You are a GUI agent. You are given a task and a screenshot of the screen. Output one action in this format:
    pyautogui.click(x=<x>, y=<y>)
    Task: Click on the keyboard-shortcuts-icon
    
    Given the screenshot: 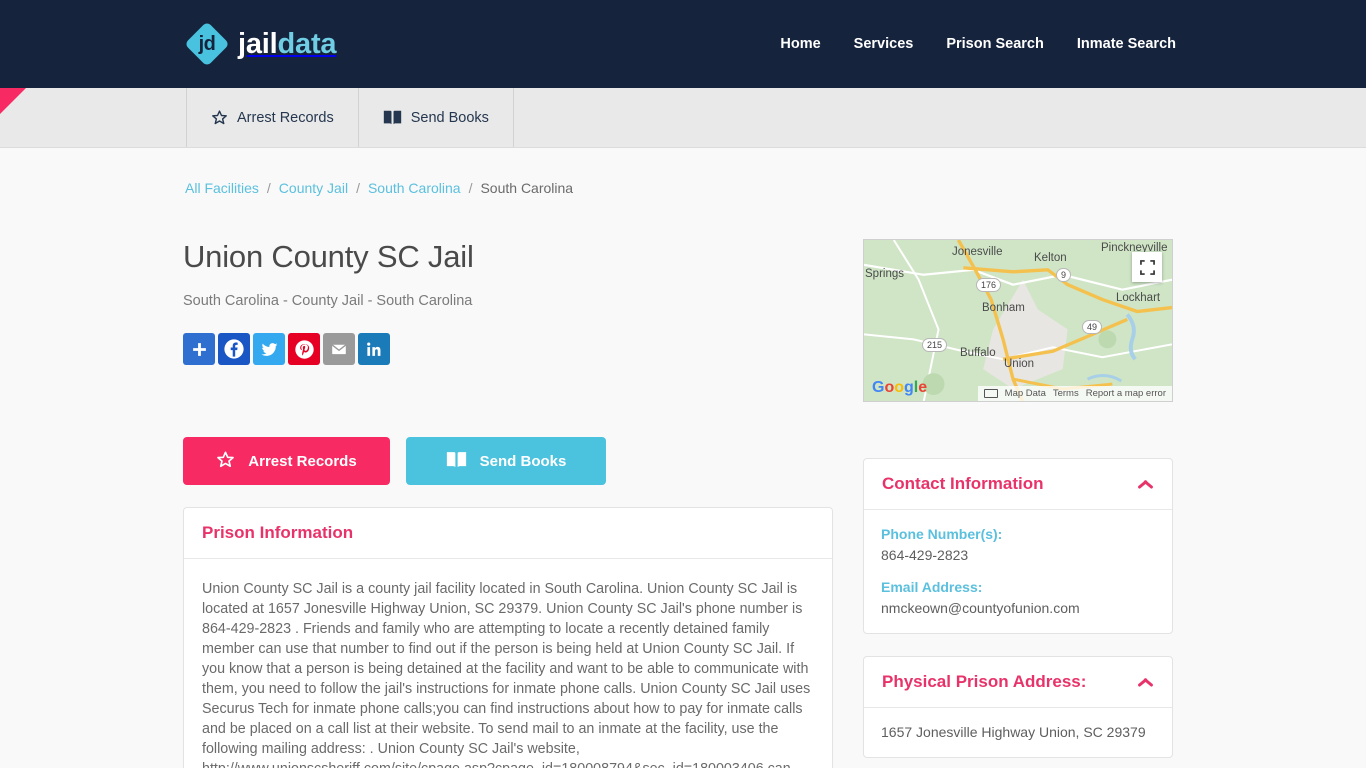 What is the action you would take?
    pyautogui.click(x=990, y=393)
    